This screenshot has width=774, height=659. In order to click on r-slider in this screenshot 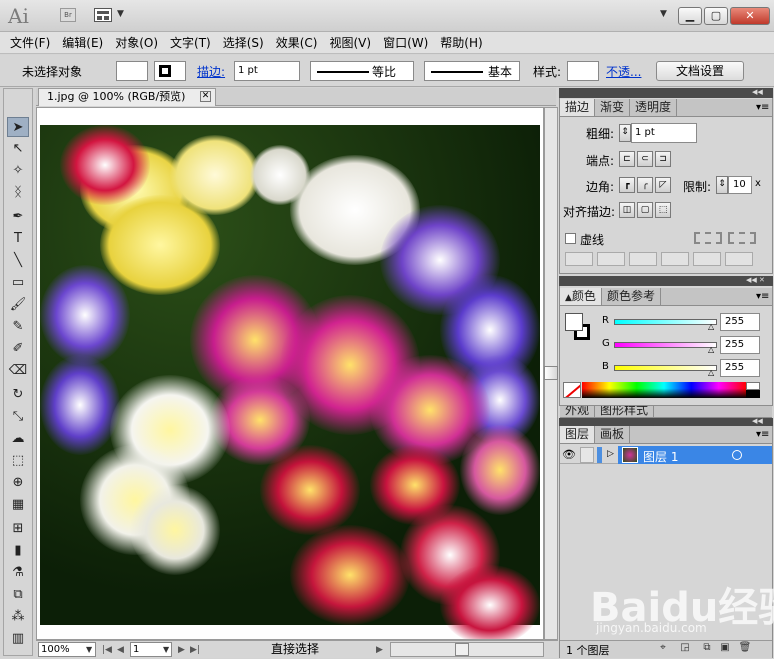, I will do `click(665, 322)`.